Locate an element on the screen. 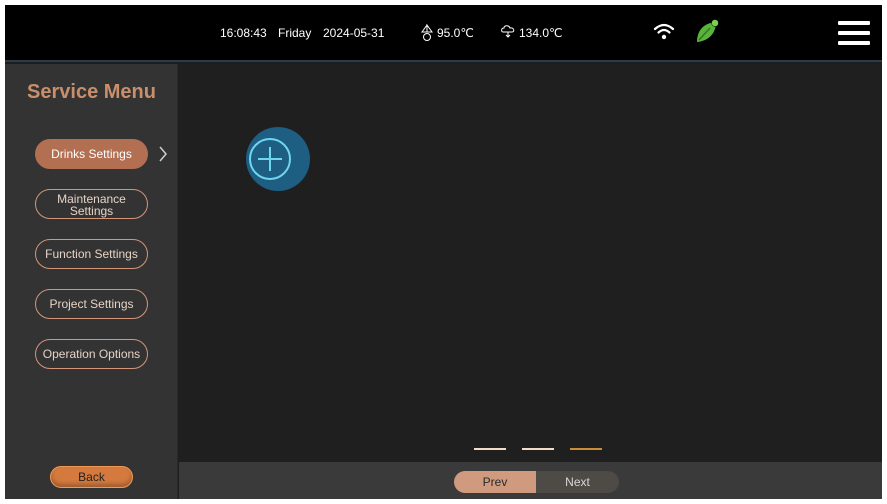 The image size is (887, 504). wifi-icon is located at coordinates (664, 31).